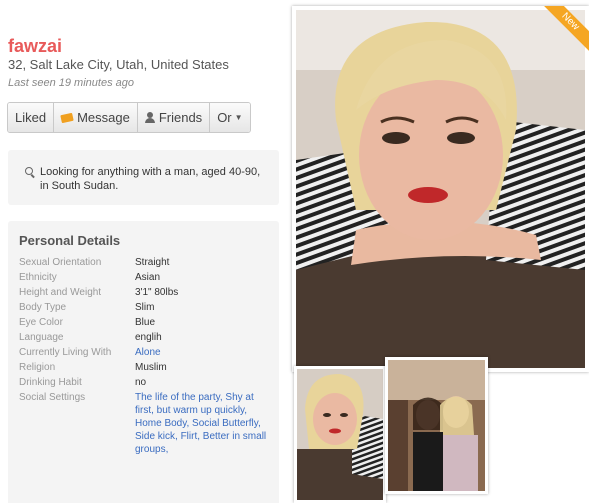  I want to click on search-icon, so click(29, 171).